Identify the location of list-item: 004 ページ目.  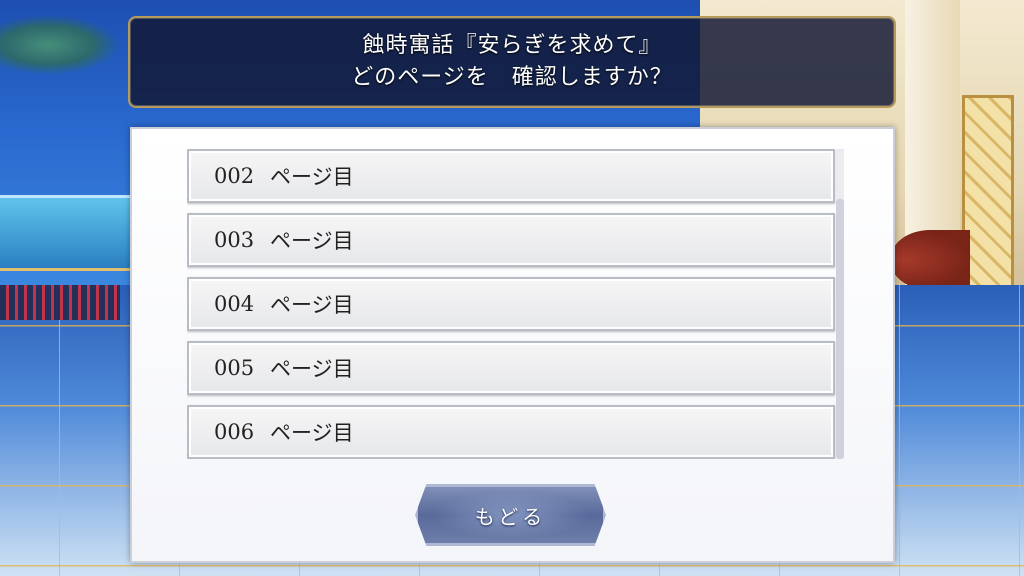
(511, 304).